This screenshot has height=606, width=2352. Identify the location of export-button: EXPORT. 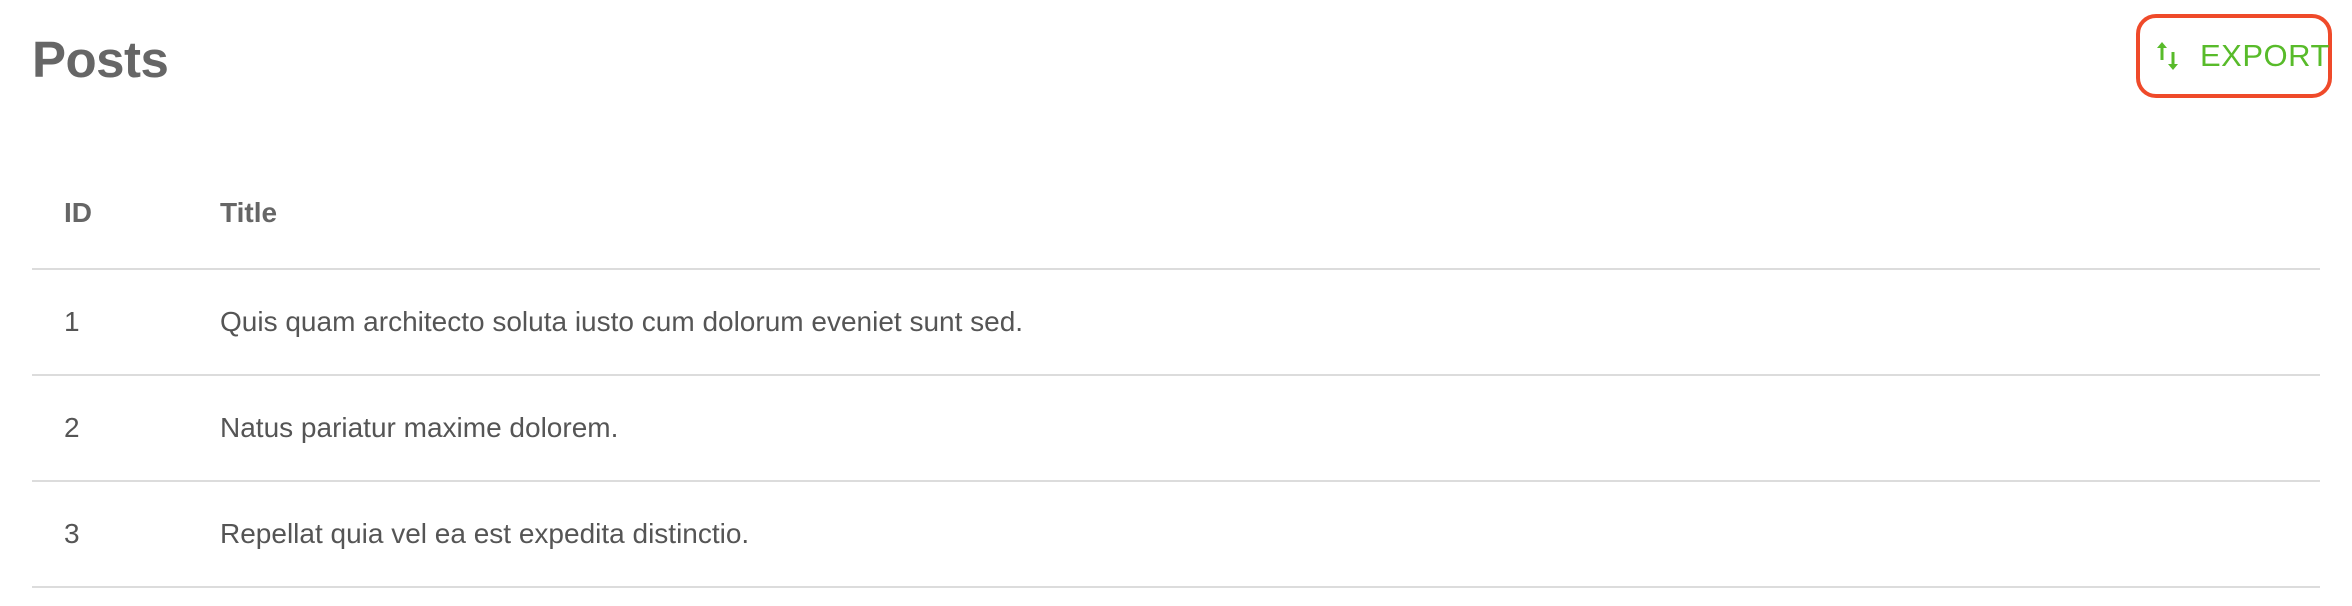
(2234, 56).